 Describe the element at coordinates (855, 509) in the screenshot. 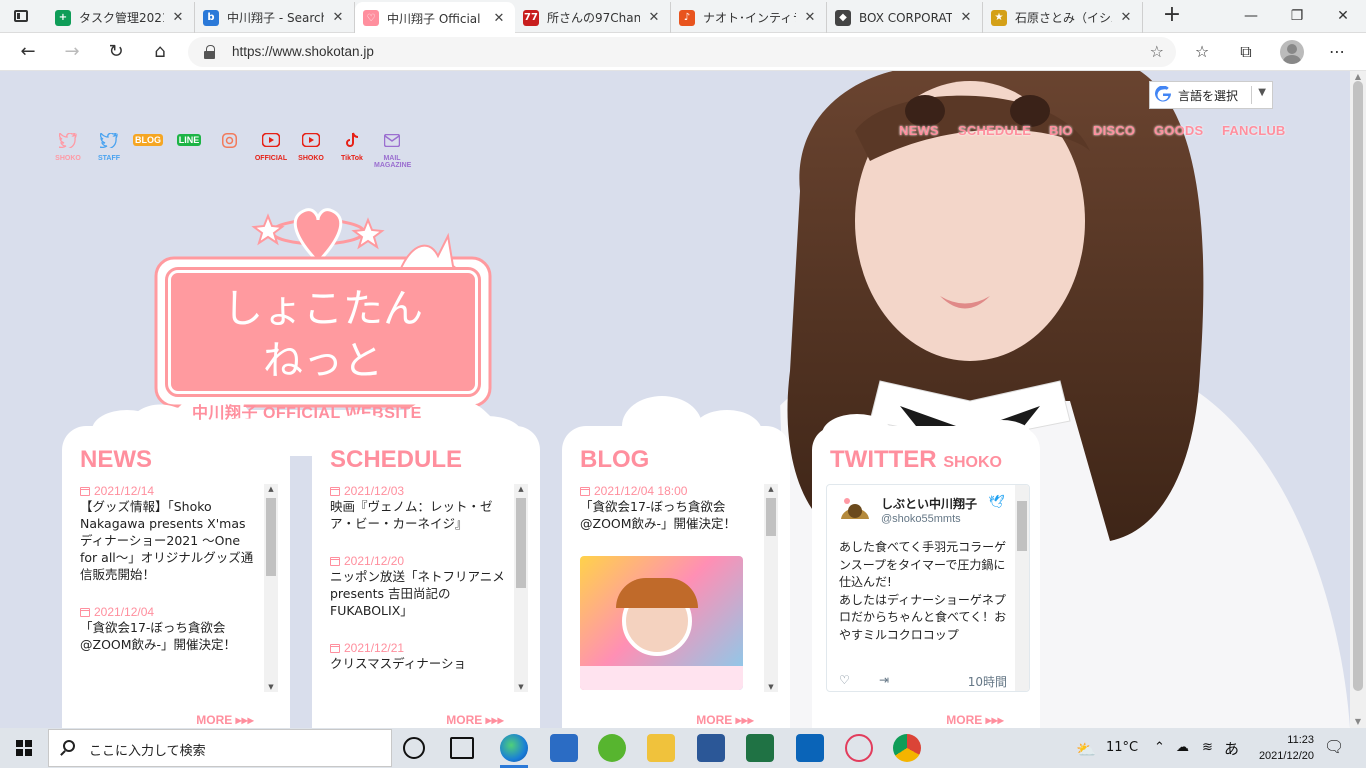

I see `avatar` at that location.